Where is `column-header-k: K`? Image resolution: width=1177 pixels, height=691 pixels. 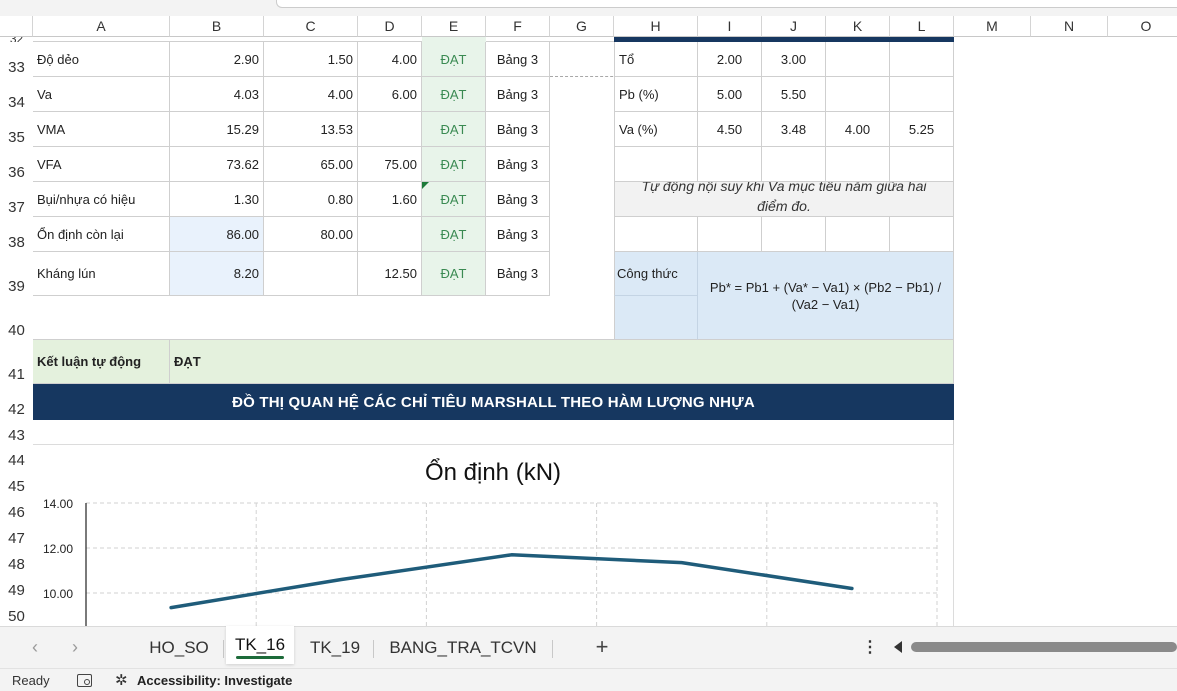
column-header-k: K is located at coordinates (858, 26).